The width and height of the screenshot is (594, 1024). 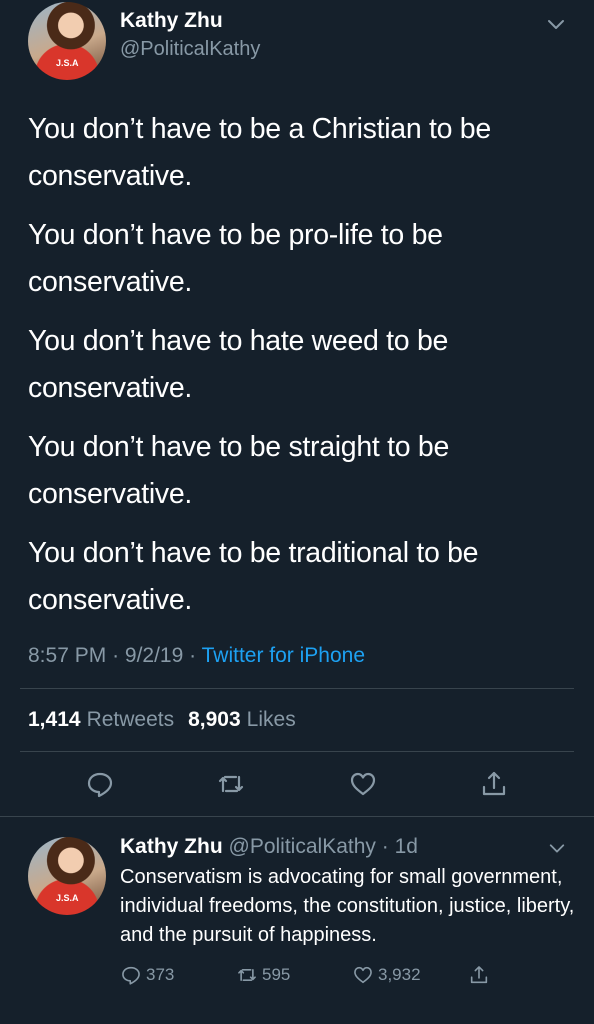 I want to click on tweet-actions, so click(x=297, y=784).